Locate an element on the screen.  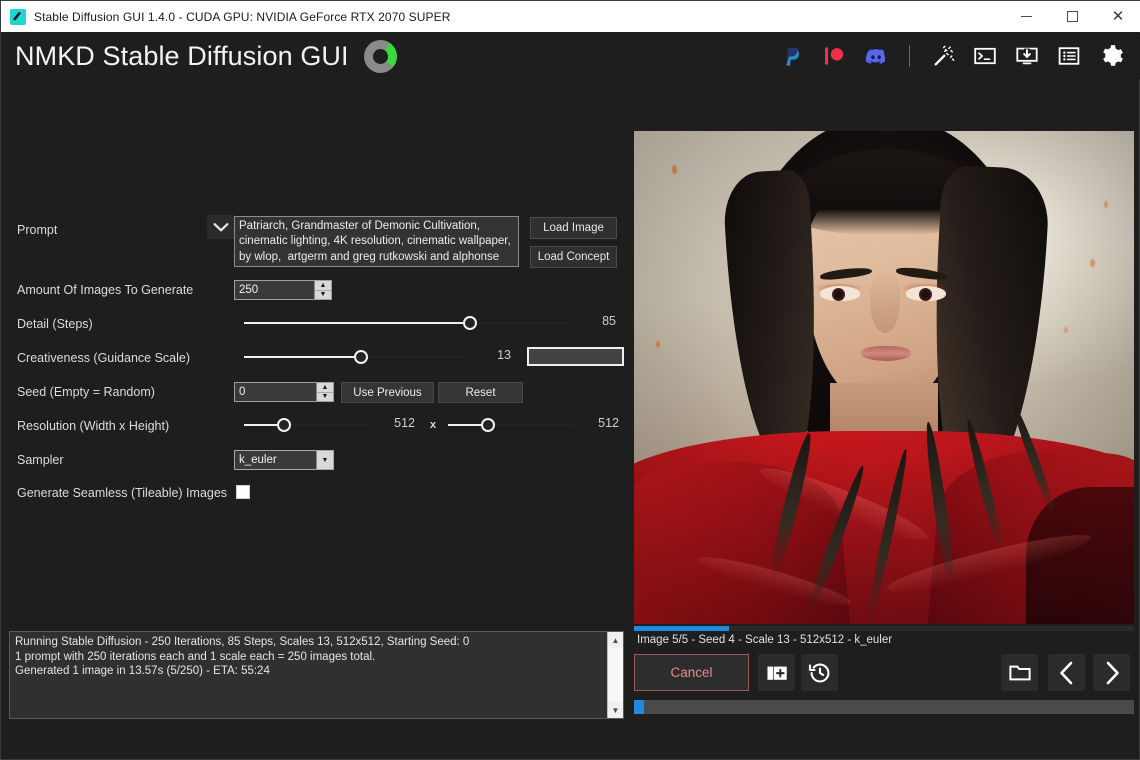
settings-button is located at coordinates (1111, 56).